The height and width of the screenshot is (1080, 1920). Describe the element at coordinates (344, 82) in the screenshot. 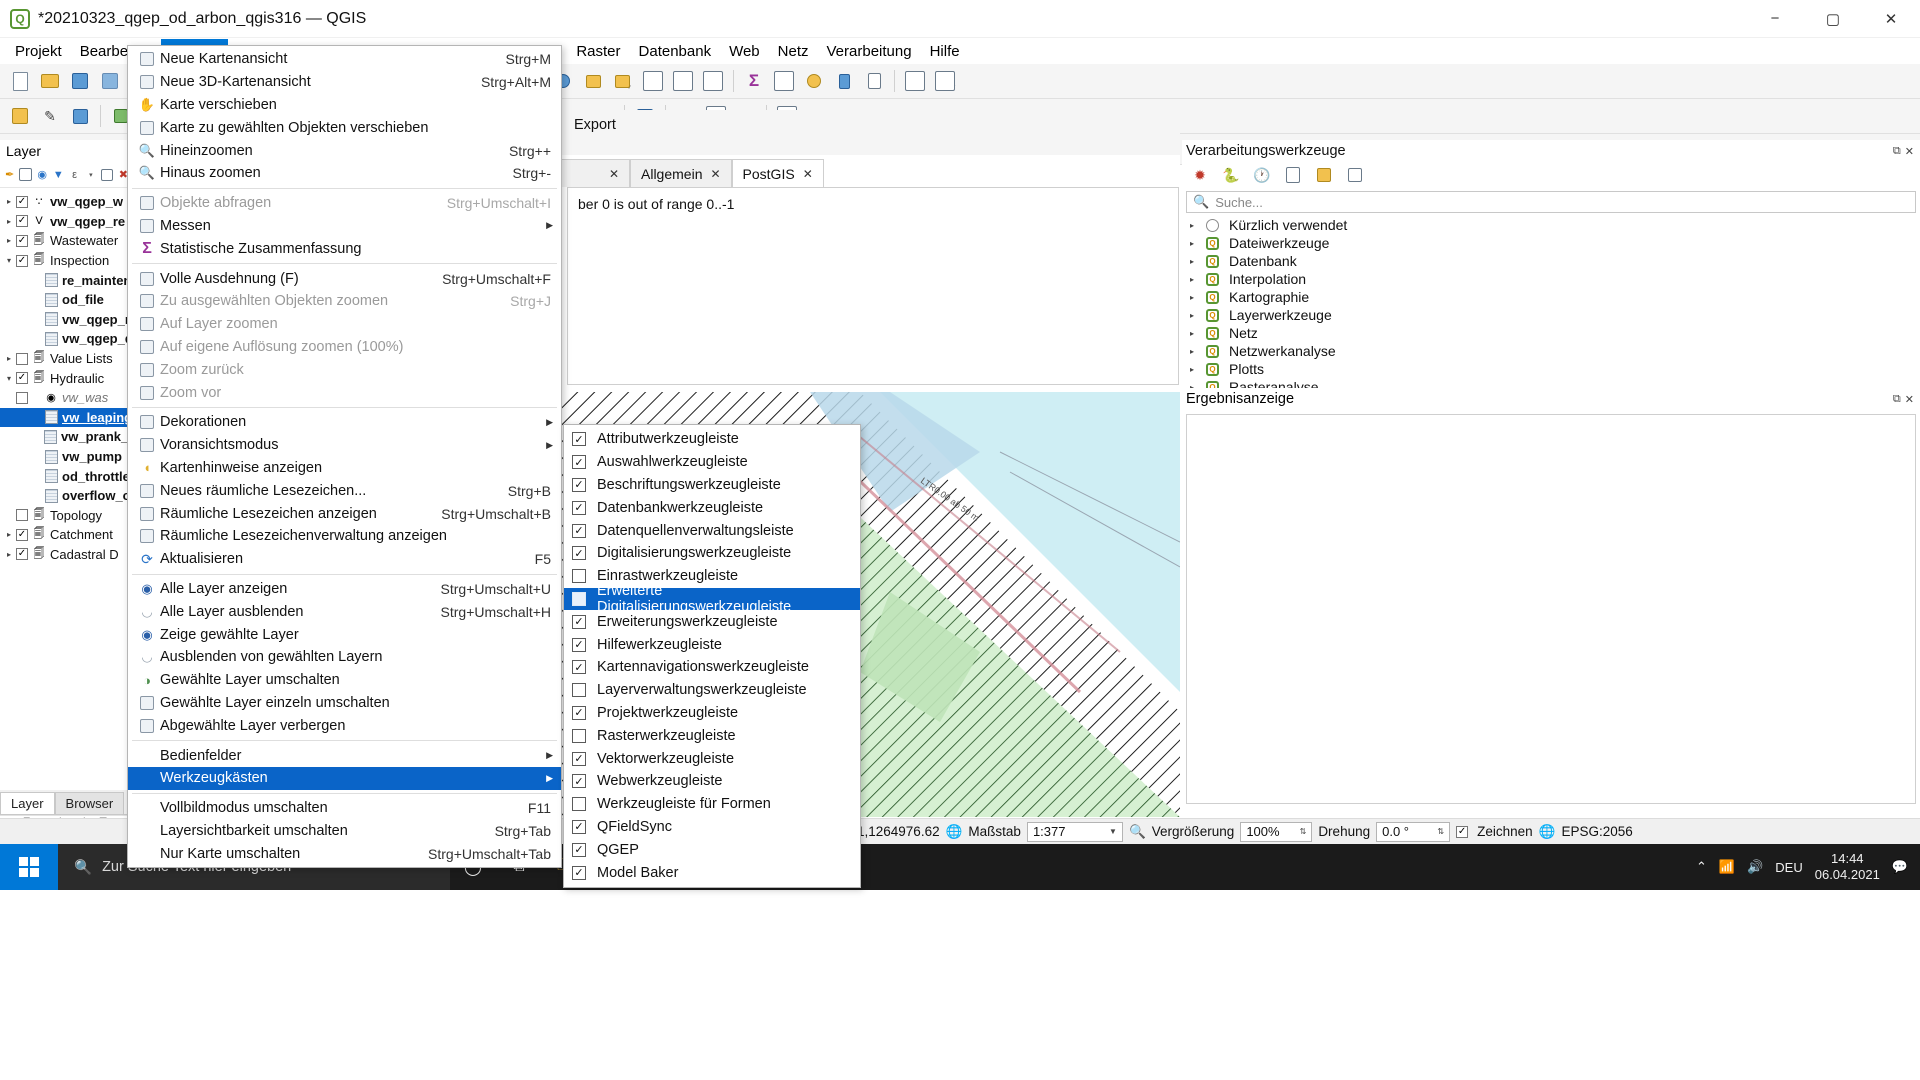

I see `menu-item-neue-3d-kartenansicht: Neue 3D-Kartenansicht Strg+Alt+M` at that location.